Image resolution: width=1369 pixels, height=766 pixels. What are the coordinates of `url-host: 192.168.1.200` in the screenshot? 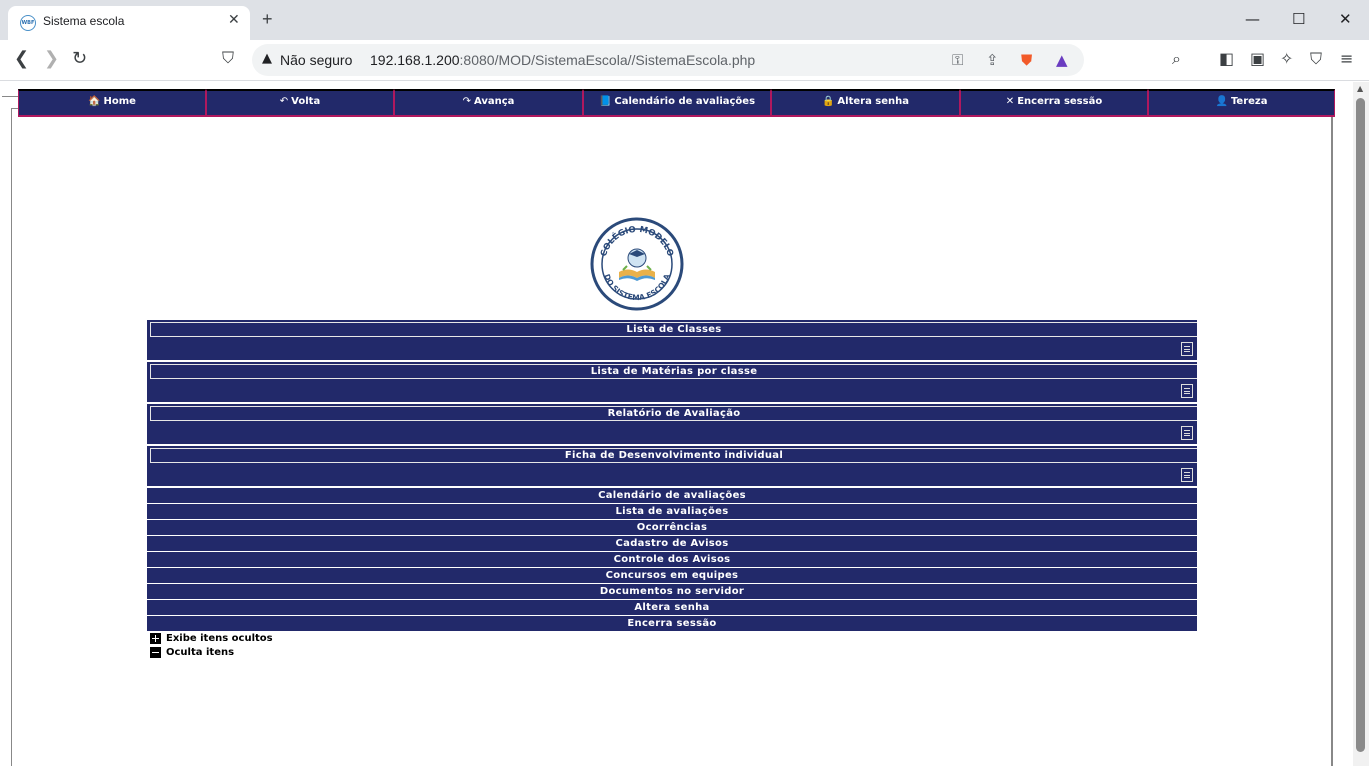 It's located at (415, 60).